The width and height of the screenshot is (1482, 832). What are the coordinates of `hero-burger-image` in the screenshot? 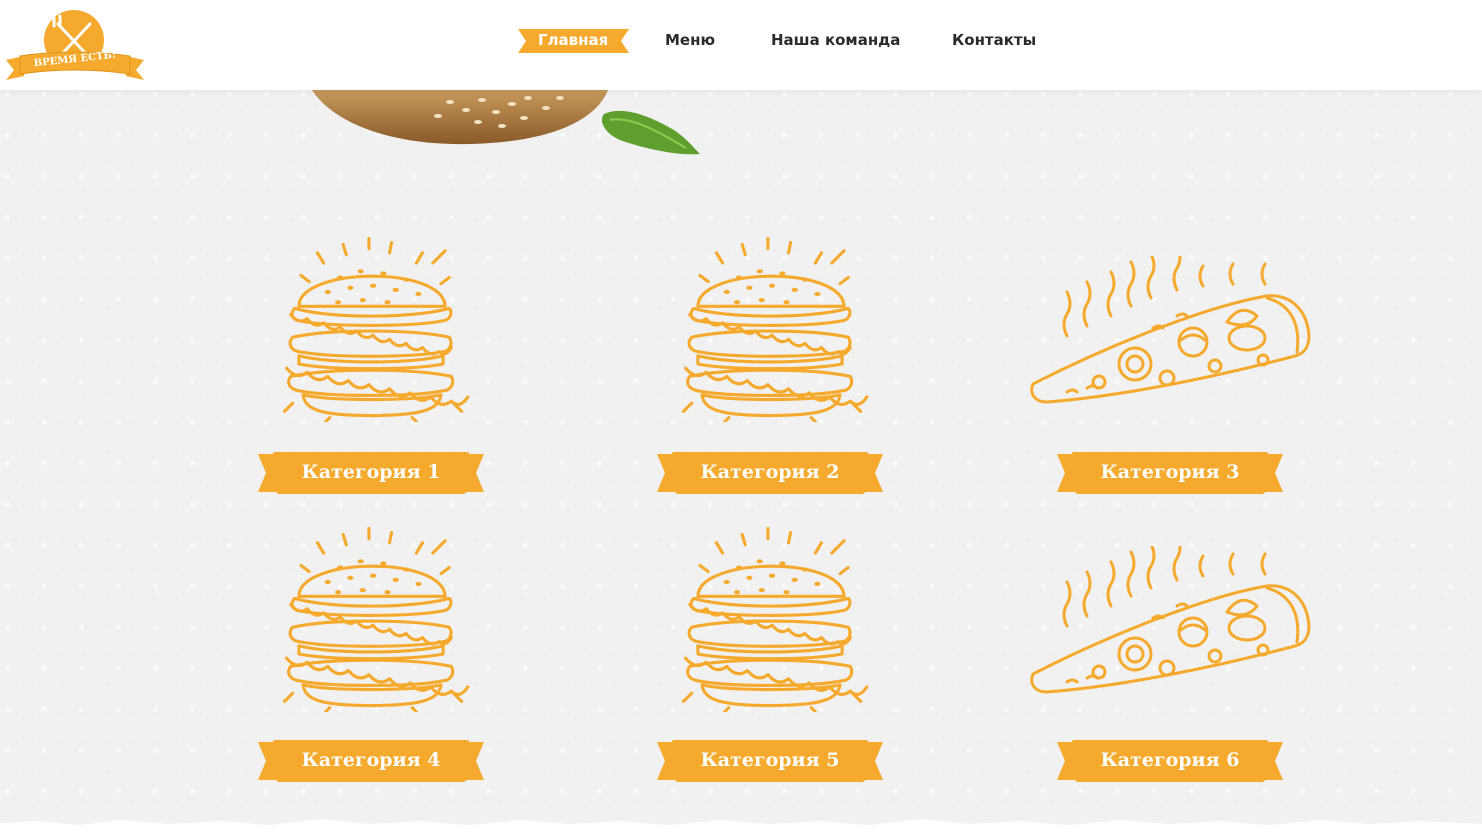 It's located at (506, 122).